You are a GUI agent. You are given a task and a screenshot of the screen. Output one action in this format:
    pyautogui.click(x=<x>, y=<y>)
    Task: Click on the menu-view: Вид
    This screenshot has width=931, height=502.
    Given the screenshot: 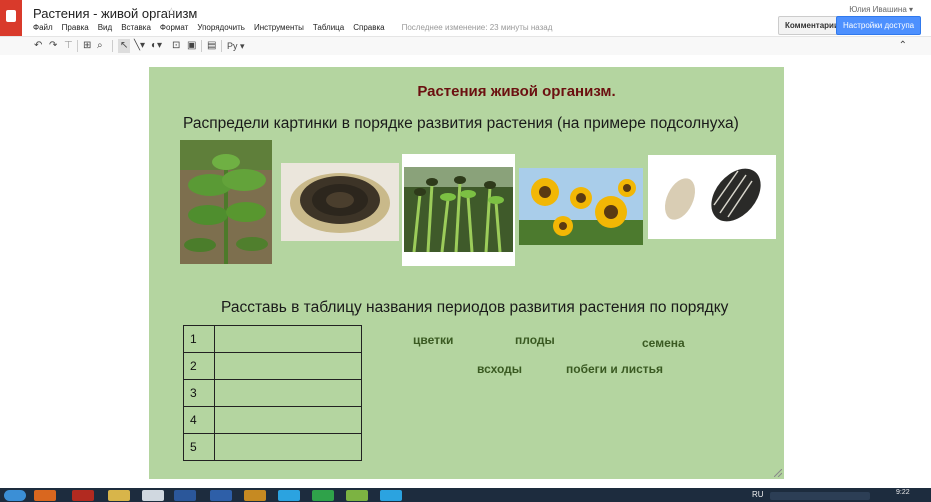 What is the action you would take?
    pyautogui.click(x=105, y=27)
    